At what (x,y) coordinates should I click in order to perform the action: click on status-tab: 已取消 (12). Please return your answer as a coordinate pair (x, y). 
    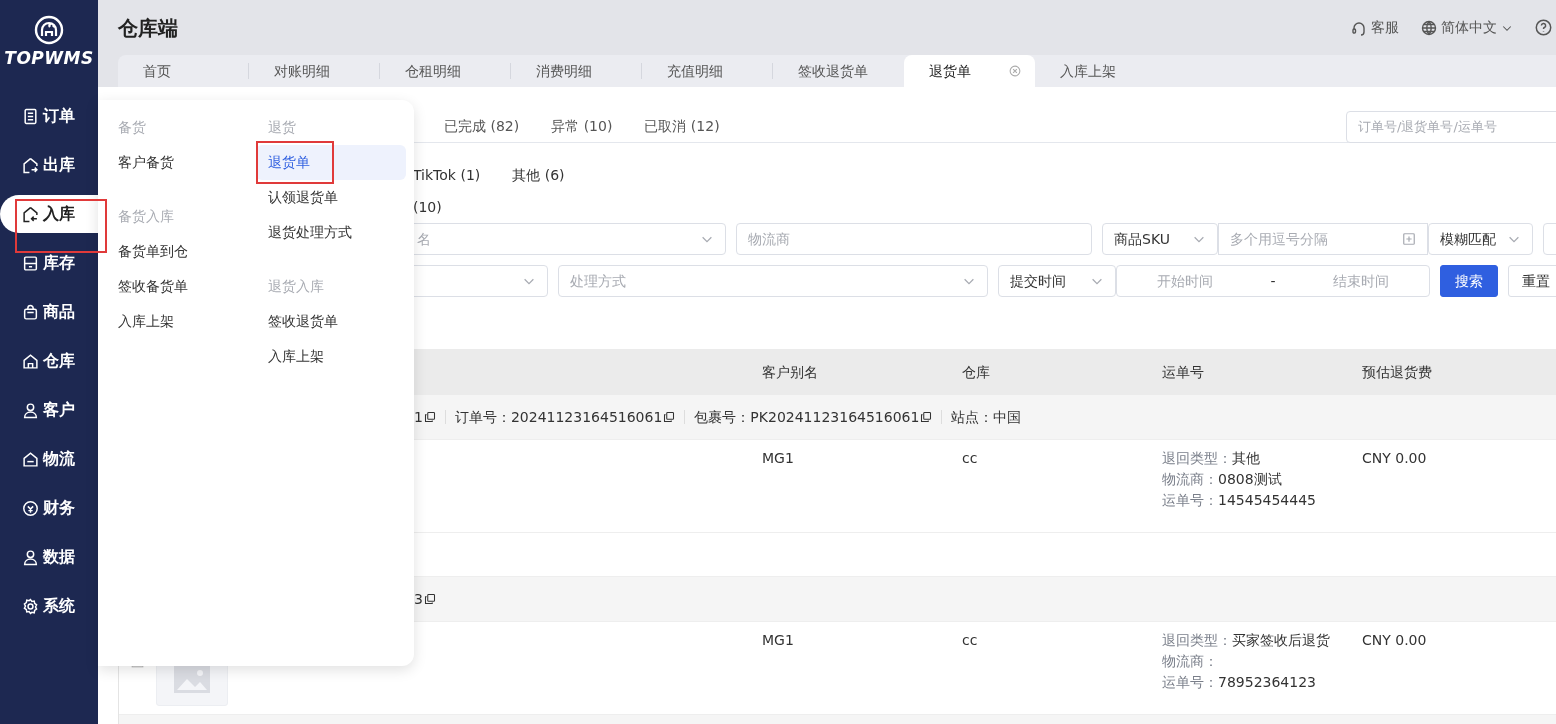
    Looking at the image, I should click on (682, 126).